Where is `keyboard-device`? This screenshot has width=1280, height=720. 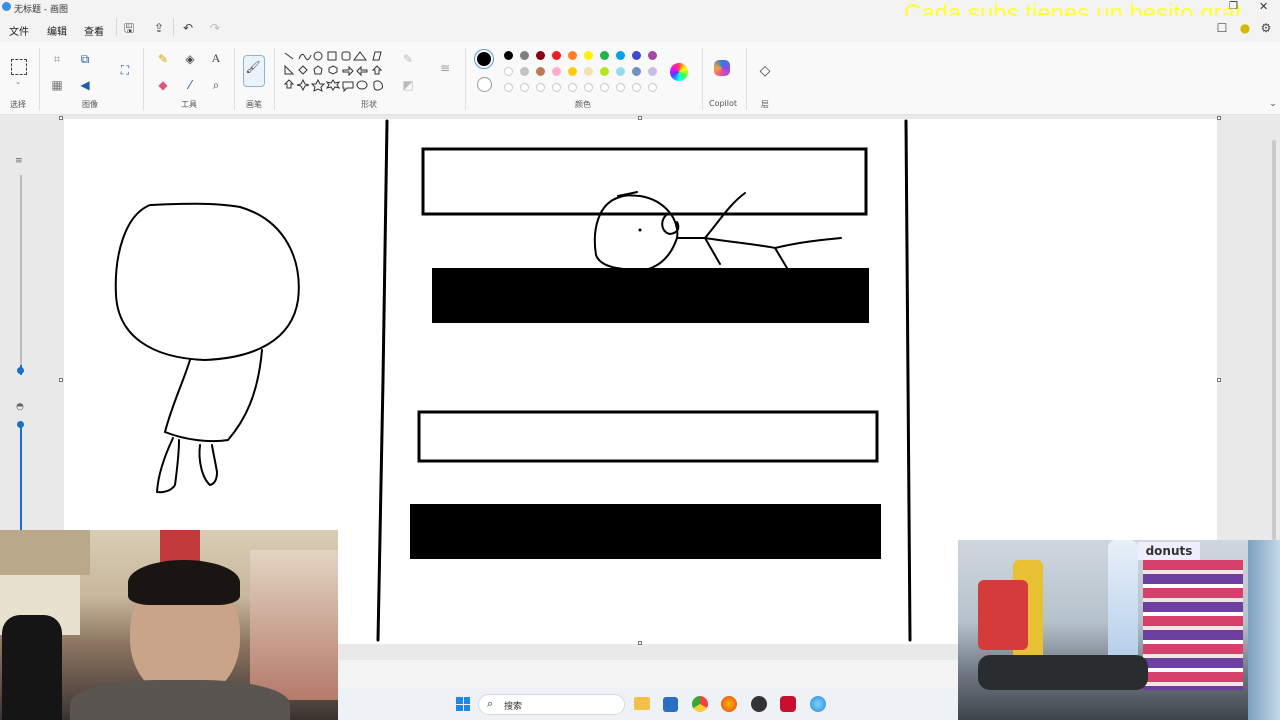
keyboard-device is located at coordinates (1063, 672).